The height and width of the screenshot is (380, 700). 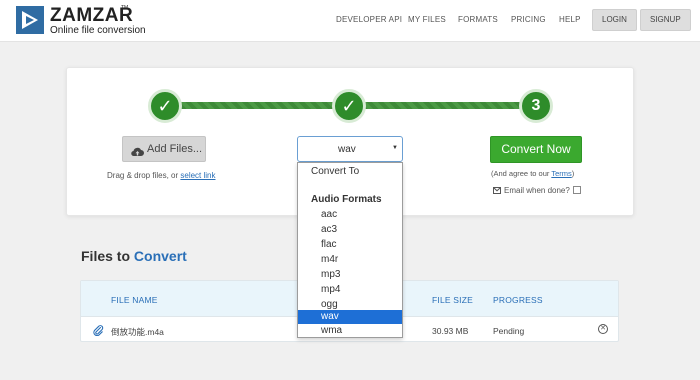 I want to click on terms-prefix: (And agree to our, so click(x=521, y=173).